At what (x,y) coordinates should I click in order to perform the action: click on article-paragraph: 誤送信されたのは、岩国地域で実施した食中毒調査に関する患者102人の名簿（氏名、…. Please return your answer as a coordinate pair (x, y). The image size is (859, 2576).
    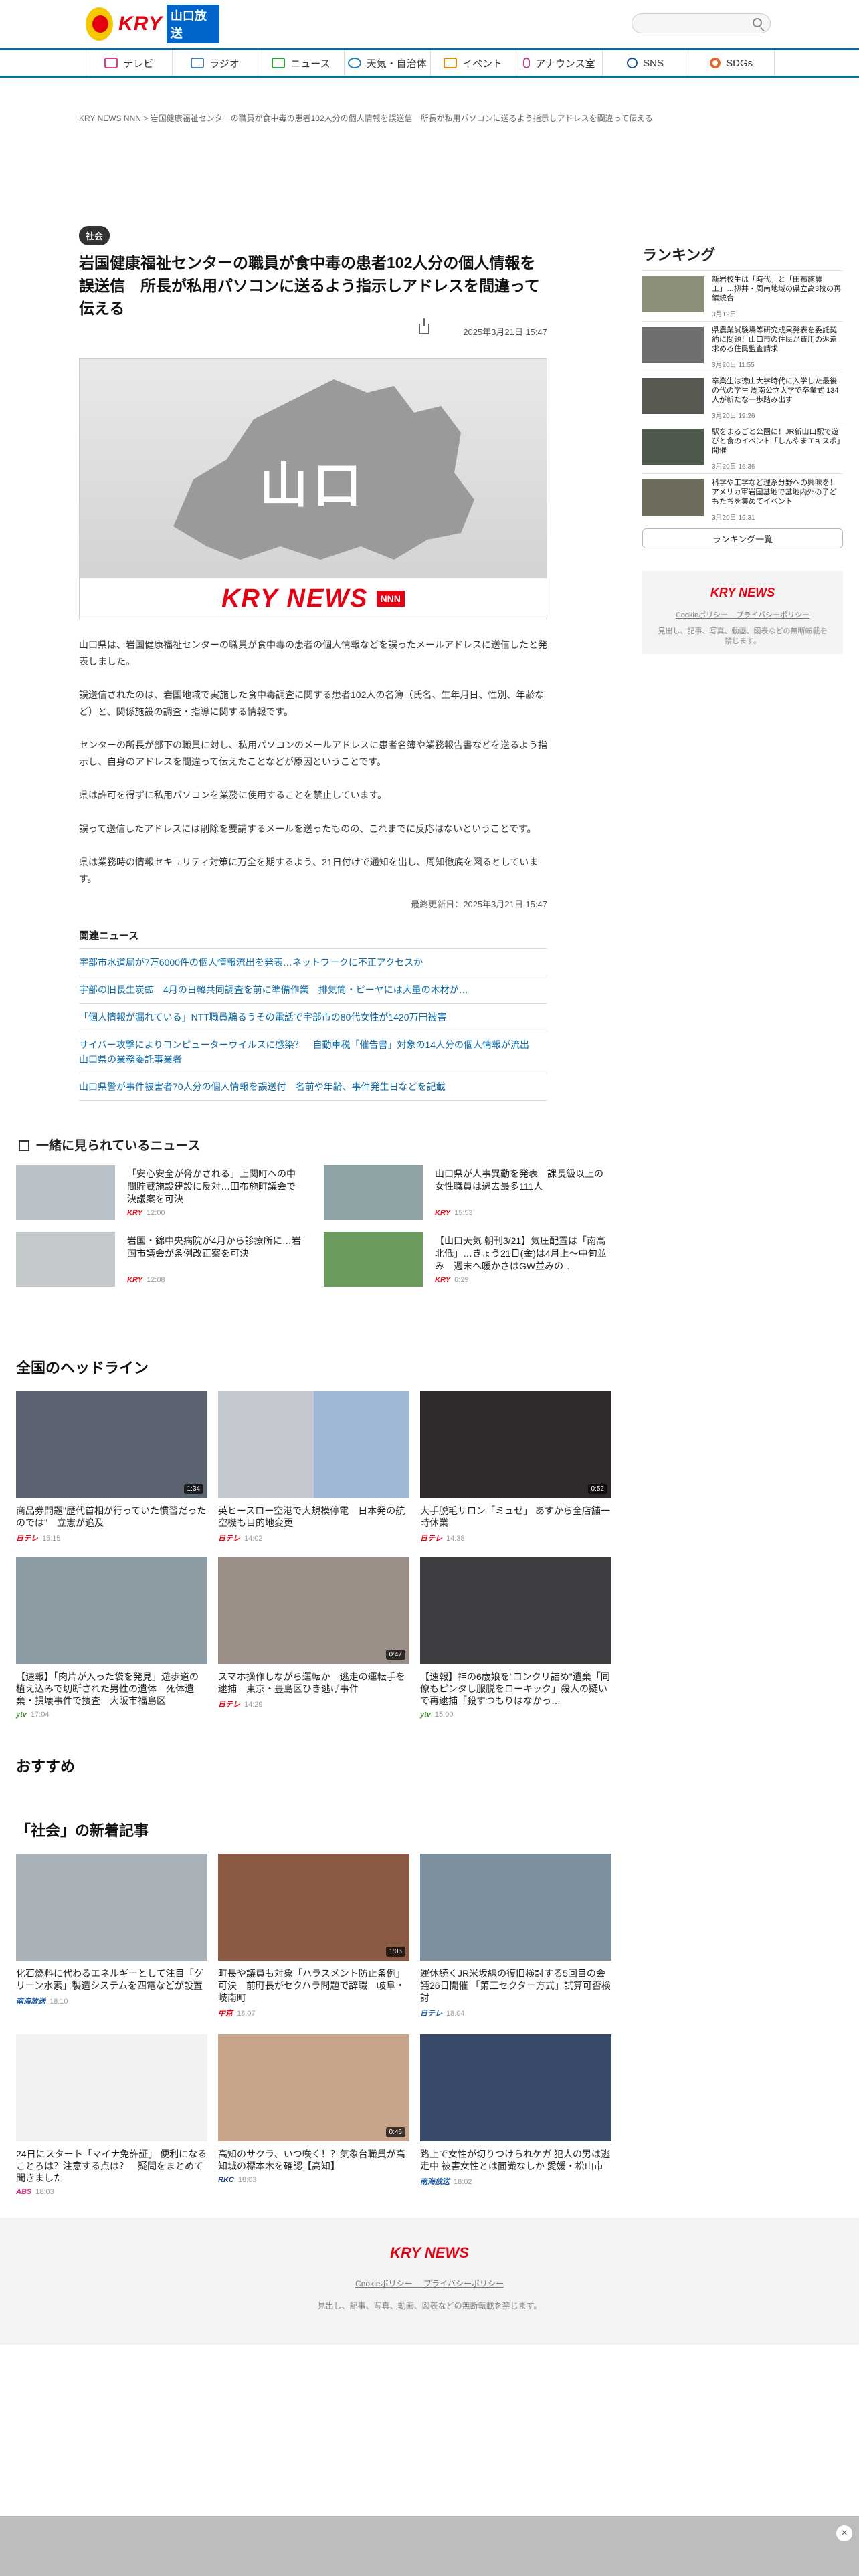
    Looking at the image, I should click on (312, 703).